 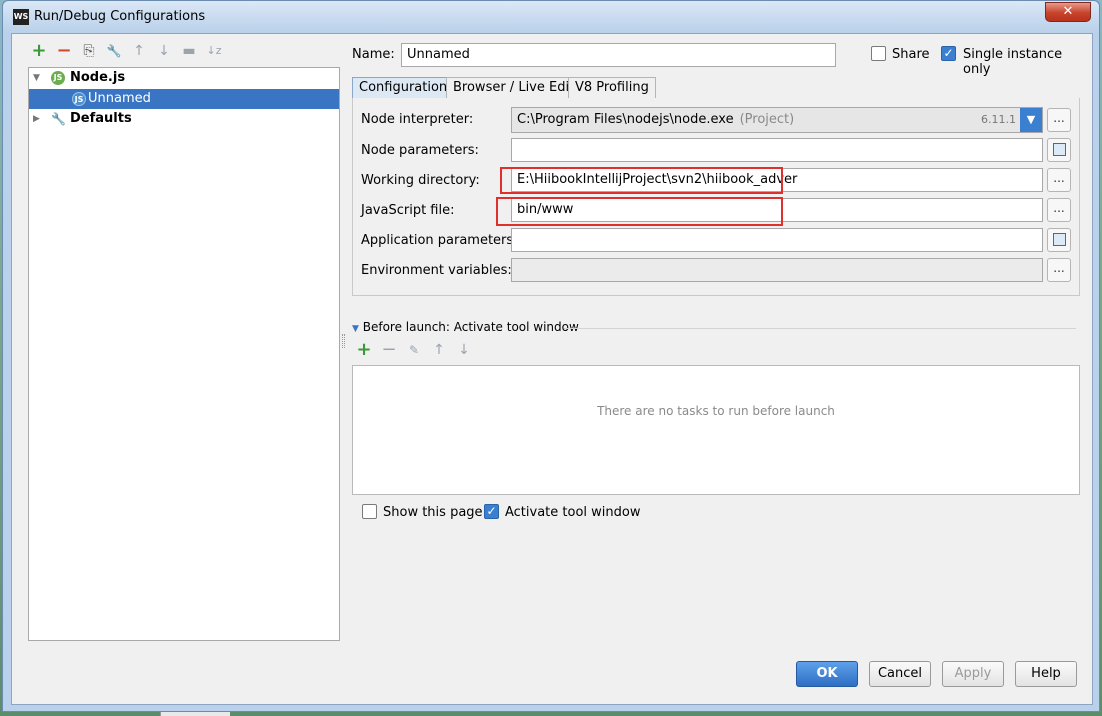 I want to click on node-parameters-input, so click(x=777, y=150).